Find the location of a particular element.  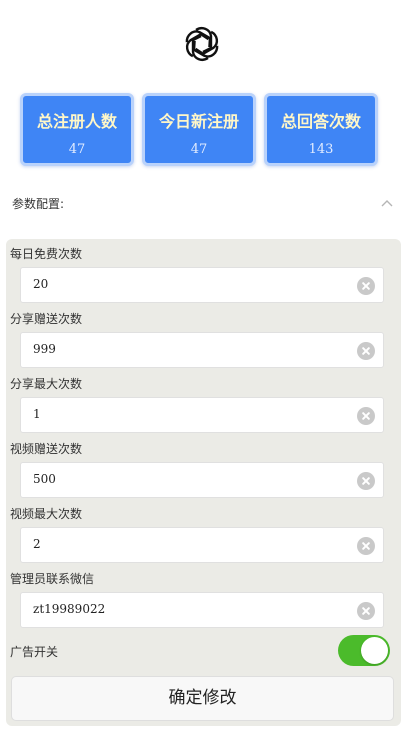

stat-value: 143 is located at coordinates (321, 149).